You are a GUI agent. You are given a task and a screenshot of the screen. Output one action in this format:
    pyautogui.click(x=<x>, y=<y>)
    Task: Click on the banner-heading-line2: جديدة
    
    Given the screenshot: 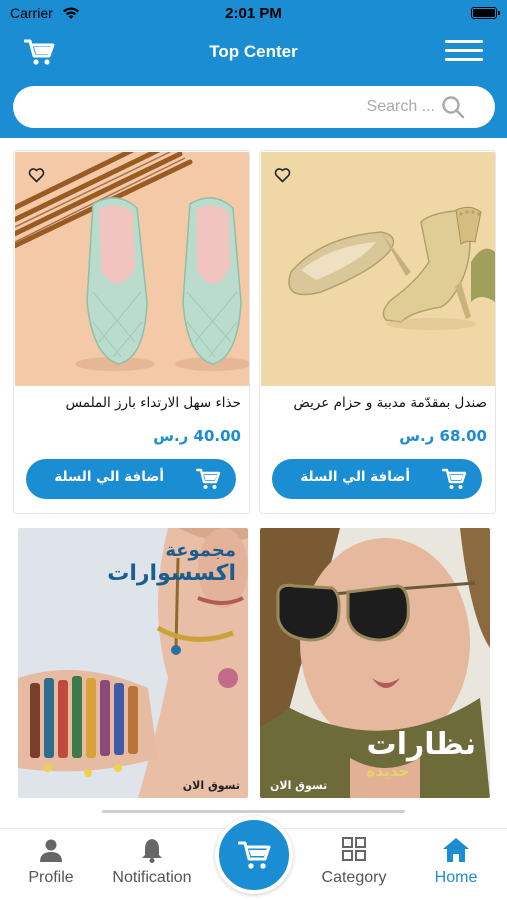 What is the action you would take?
    pyautogui.click(x=388, y=771)
    